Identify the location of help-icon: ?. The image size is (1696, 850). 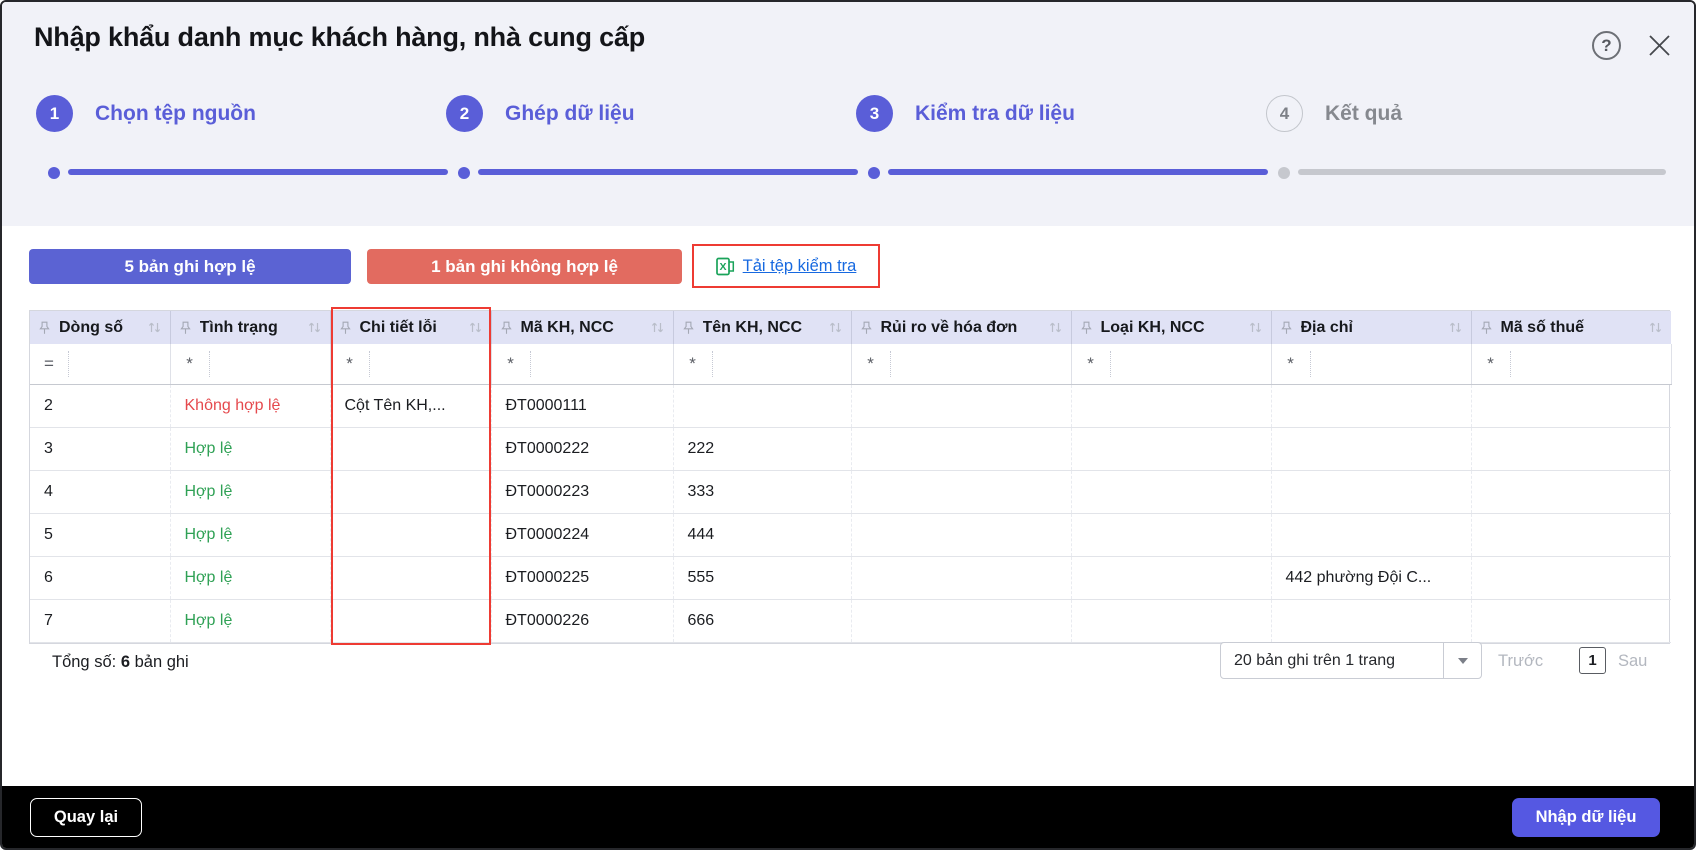
(1606, 45).